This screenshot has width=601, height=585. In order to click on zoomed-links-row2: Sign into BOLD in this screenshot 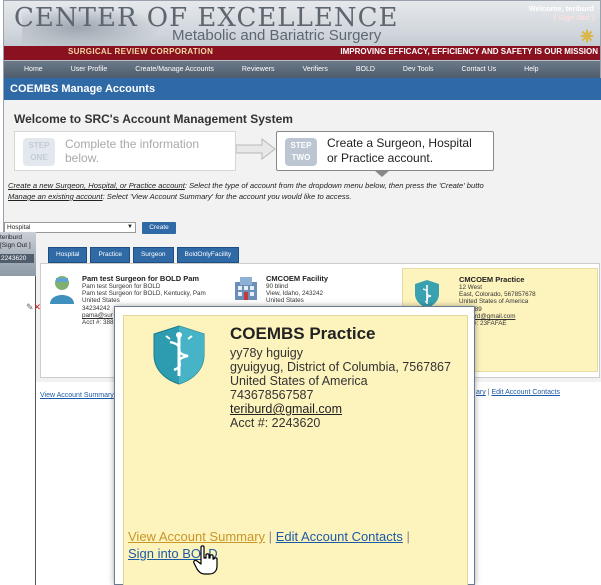, I will do `click(269, 553)`.